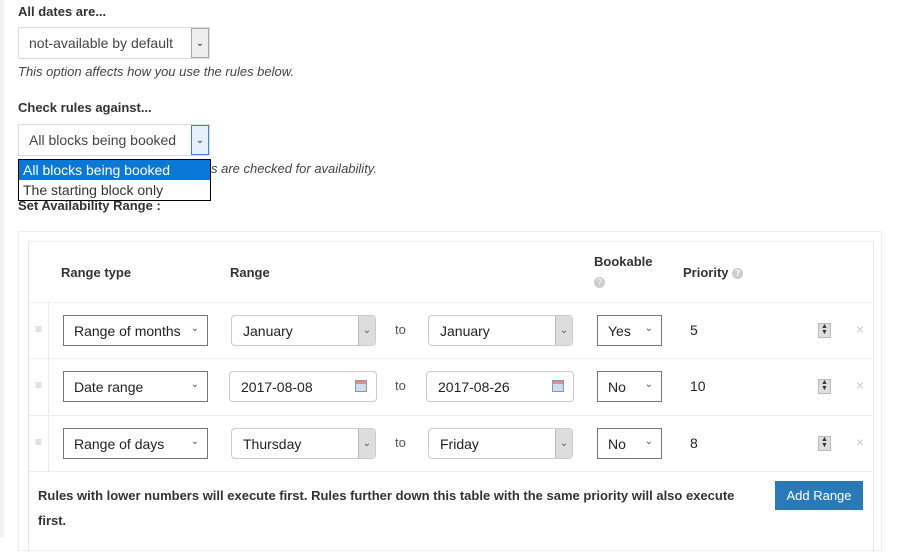 The width and height of the screenshot is (898, 552). What do you see at coordinates (89, 205) in the screenshot?
I see `availability-range-label: Set Availability Range :` at bounding box center [89, 205].